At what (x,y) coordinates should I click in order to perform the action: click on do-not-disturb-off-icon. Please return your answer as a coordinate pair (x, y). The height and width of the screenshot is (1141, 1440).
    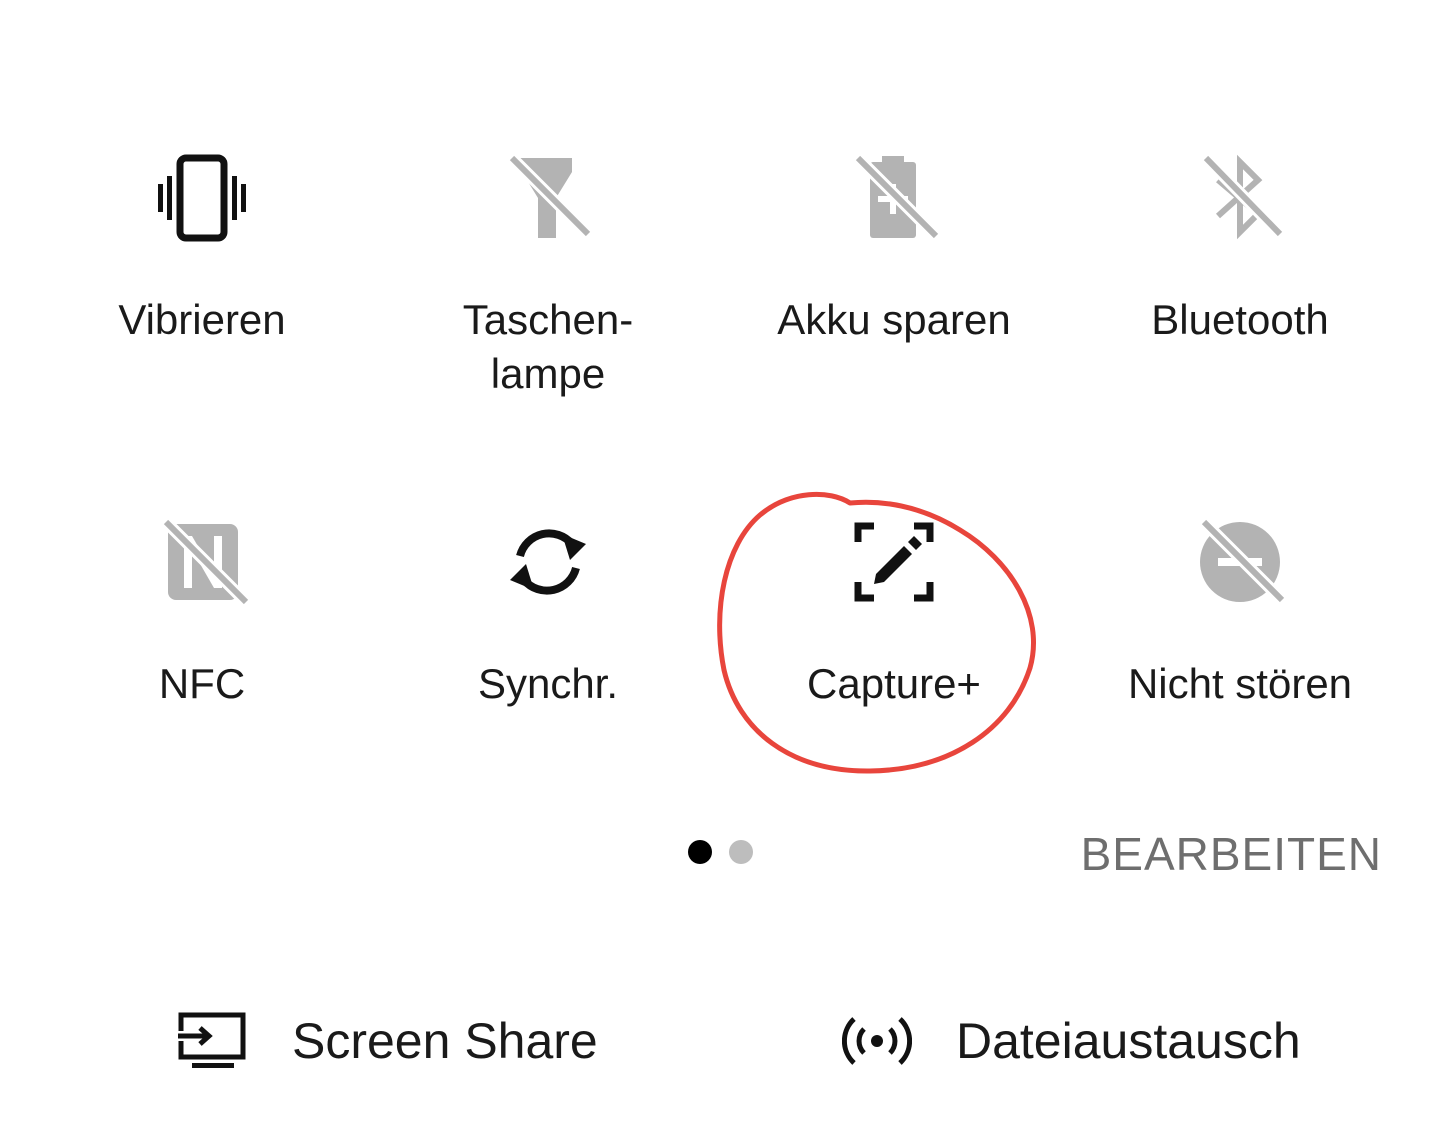
    Looking at the image, I should click on (1240, 562).